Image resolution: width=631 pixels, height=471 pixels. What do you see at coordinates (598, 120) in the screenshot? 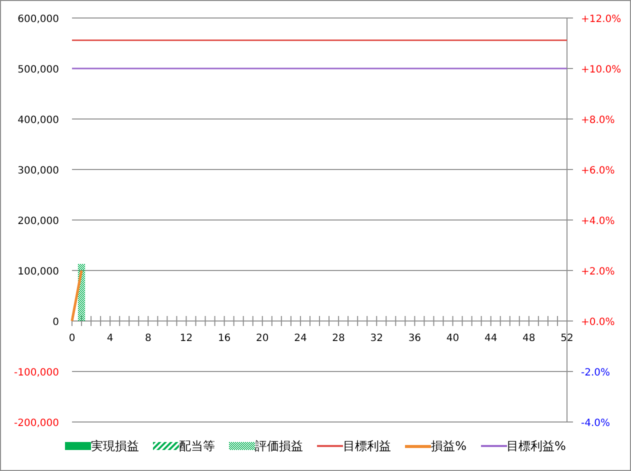
I see `axis-label: +8.0%` at bounding box center [598, 120].